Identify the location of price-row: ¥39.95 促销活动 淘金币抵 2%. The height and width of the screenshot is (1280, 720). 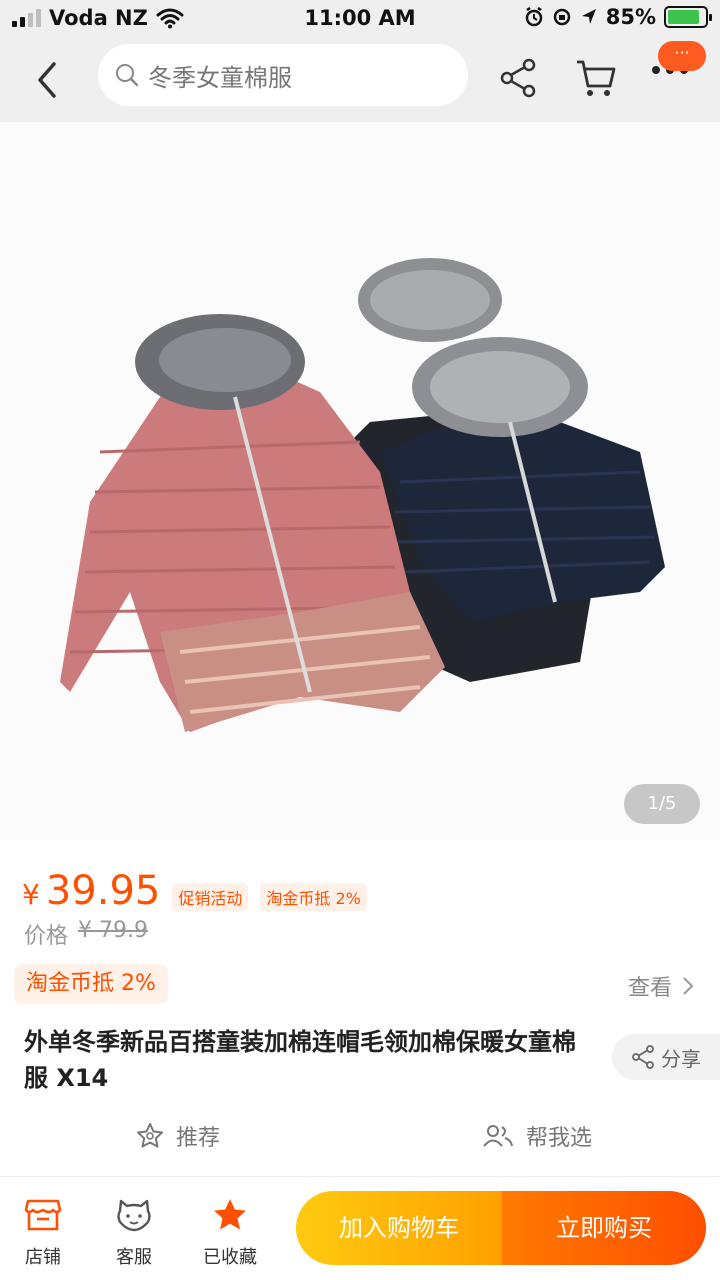
(194, 891).